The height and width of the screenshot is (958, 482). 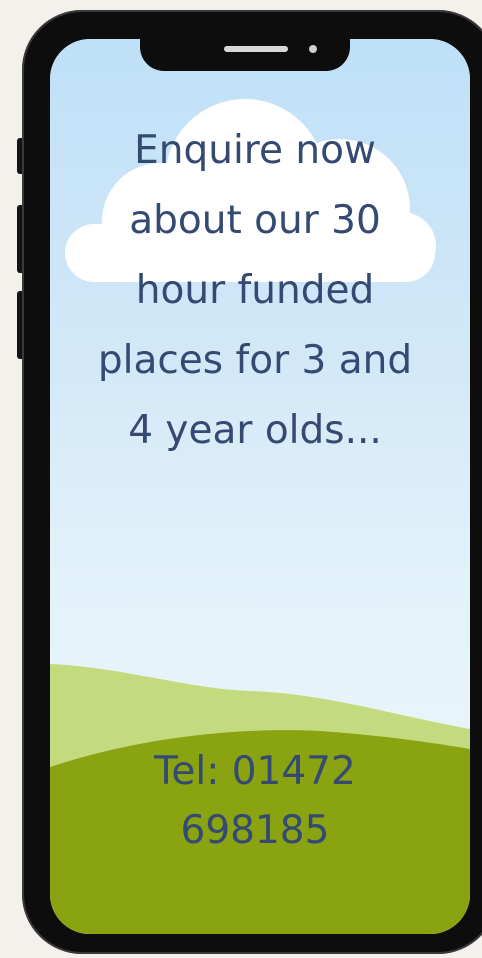 I want to click on speaker-slot-icon, so click(x=256, y=49).